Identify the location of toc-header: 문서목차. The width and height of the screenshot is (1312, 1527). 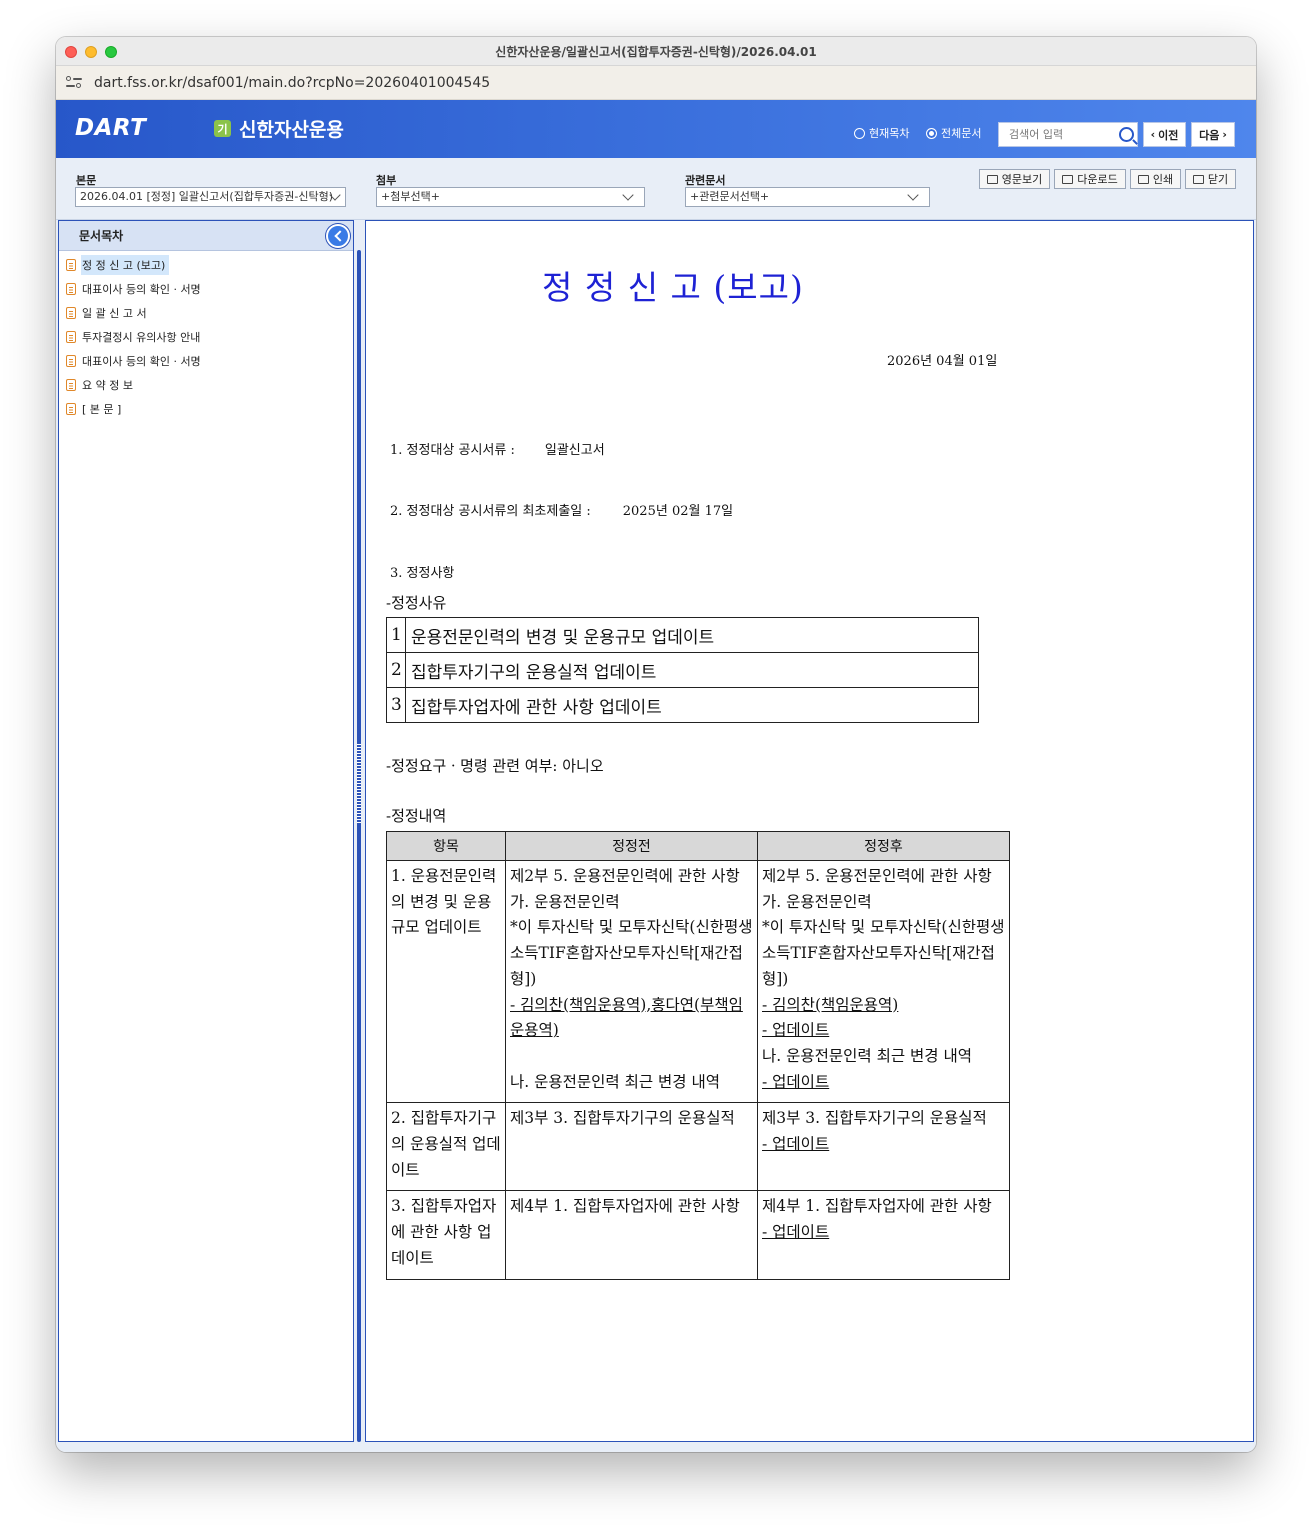
(206, 236).